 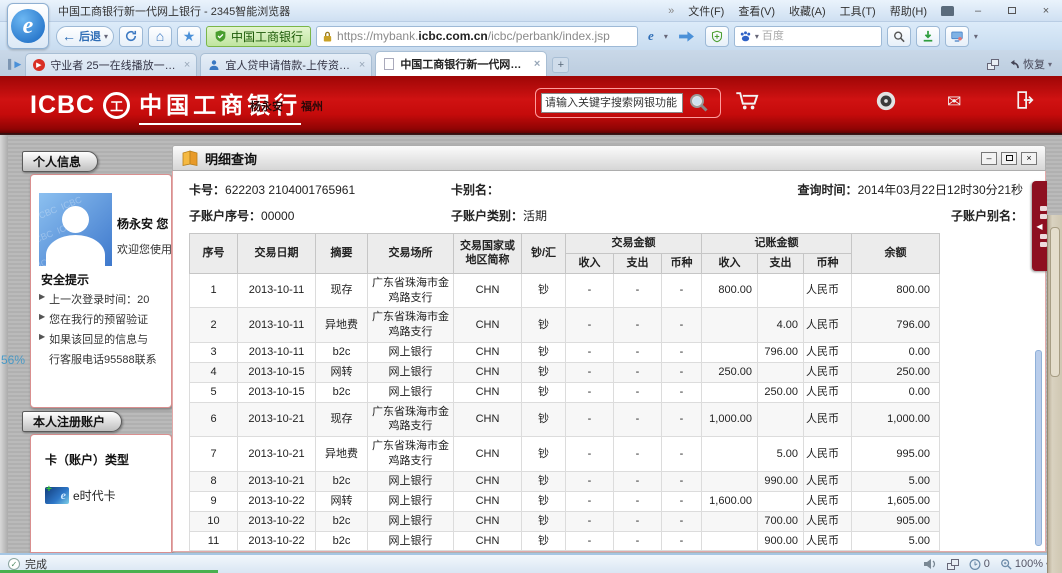 What do you see at coordinates (1025, 100) in the screenshot?
I see `logout-button` at bounding box center [1025, 100].